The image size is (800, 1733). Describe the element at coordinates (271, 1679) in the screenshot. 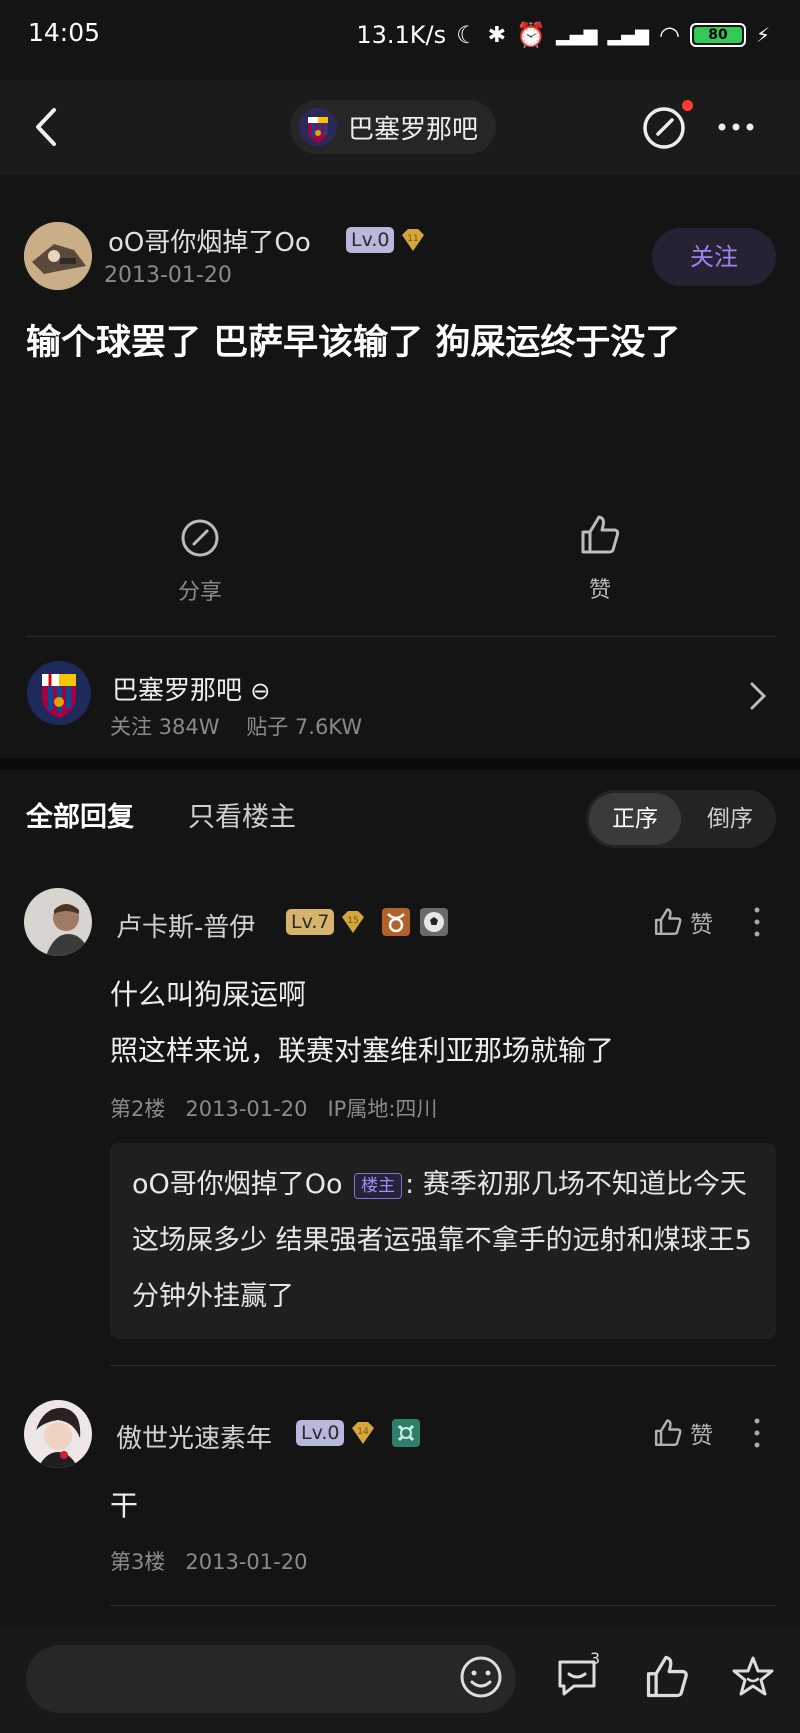

I see `reply-input` at that location.